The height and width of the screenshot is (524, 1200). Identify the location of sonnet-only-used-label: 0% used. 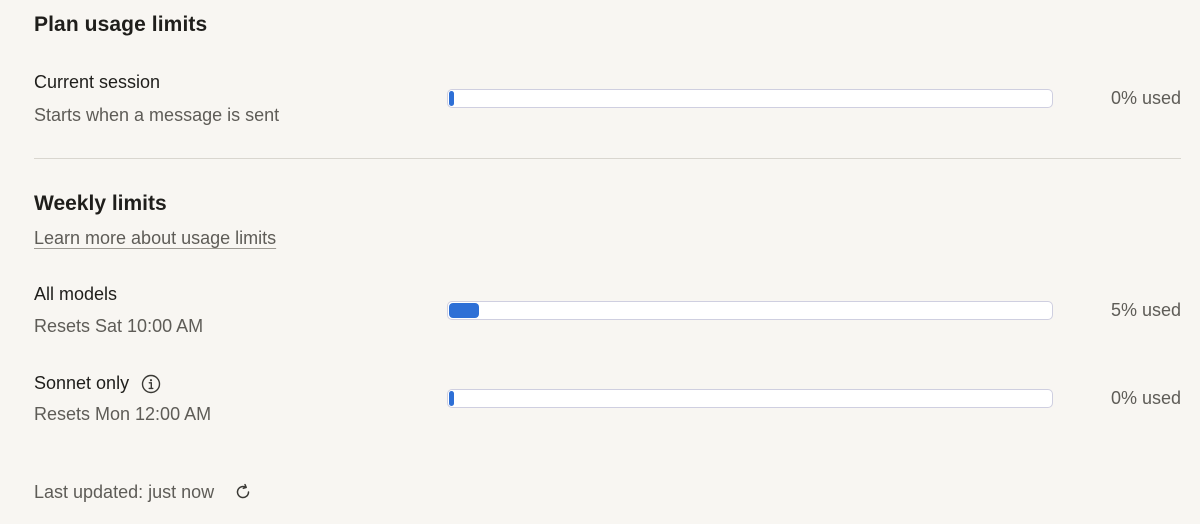
(1145, 398).